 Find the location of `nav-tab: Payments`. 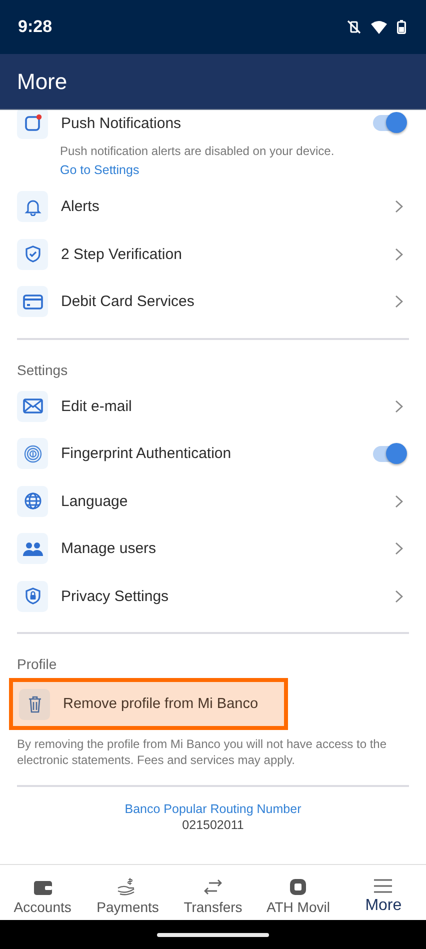

nav-tab: Payments is located at coordinates (127, 892).